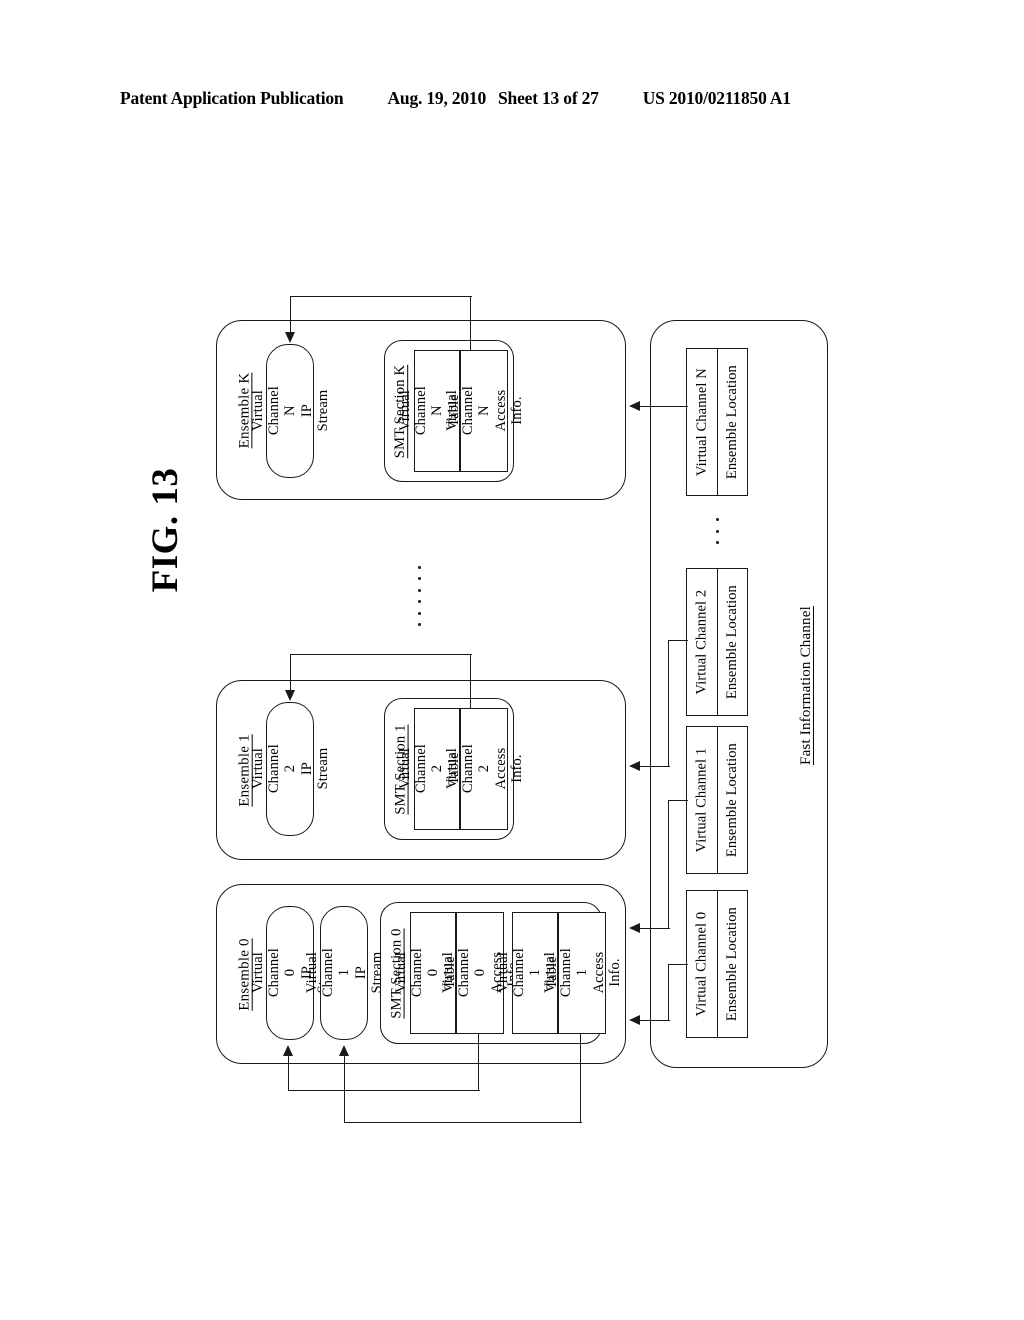 The width and height of the screenshot is (1024, 1320). I want to click on connector-0b-seg-up, so click(344, 1089).